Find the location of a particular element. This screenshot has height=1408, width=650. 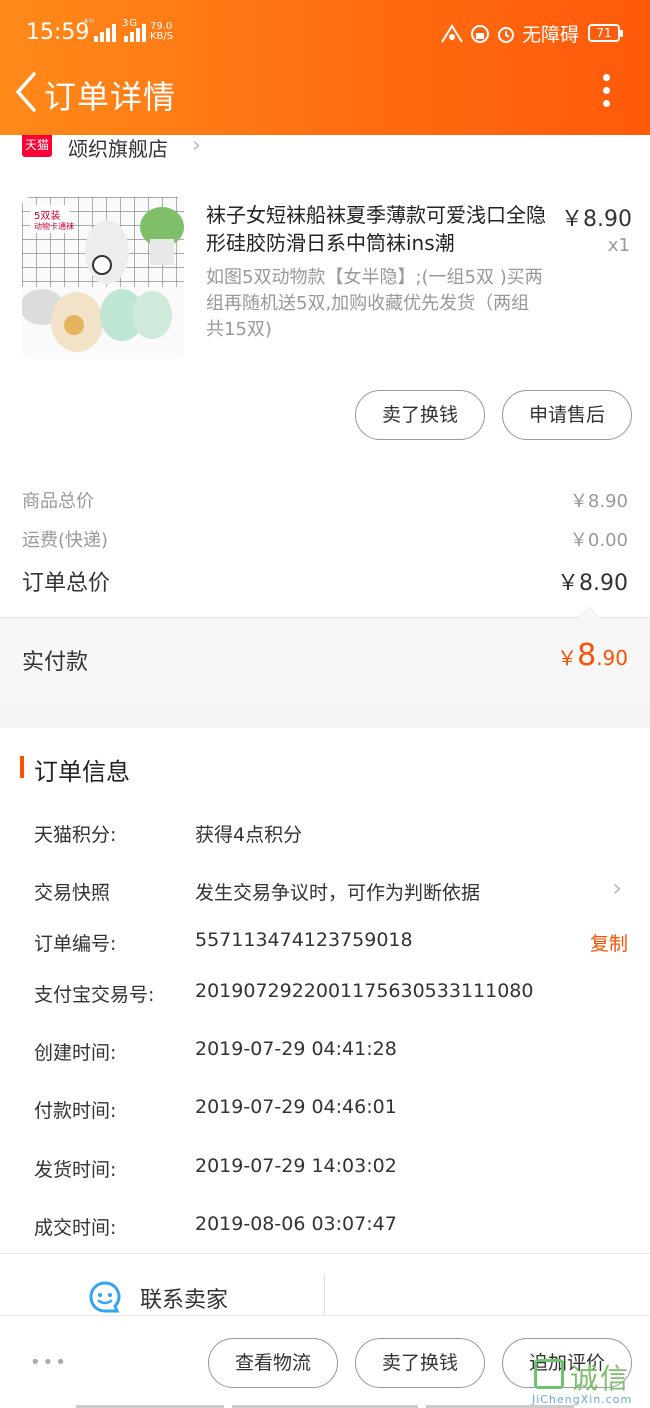

chat-bubble-icon is located at coordinates (105, 1297).